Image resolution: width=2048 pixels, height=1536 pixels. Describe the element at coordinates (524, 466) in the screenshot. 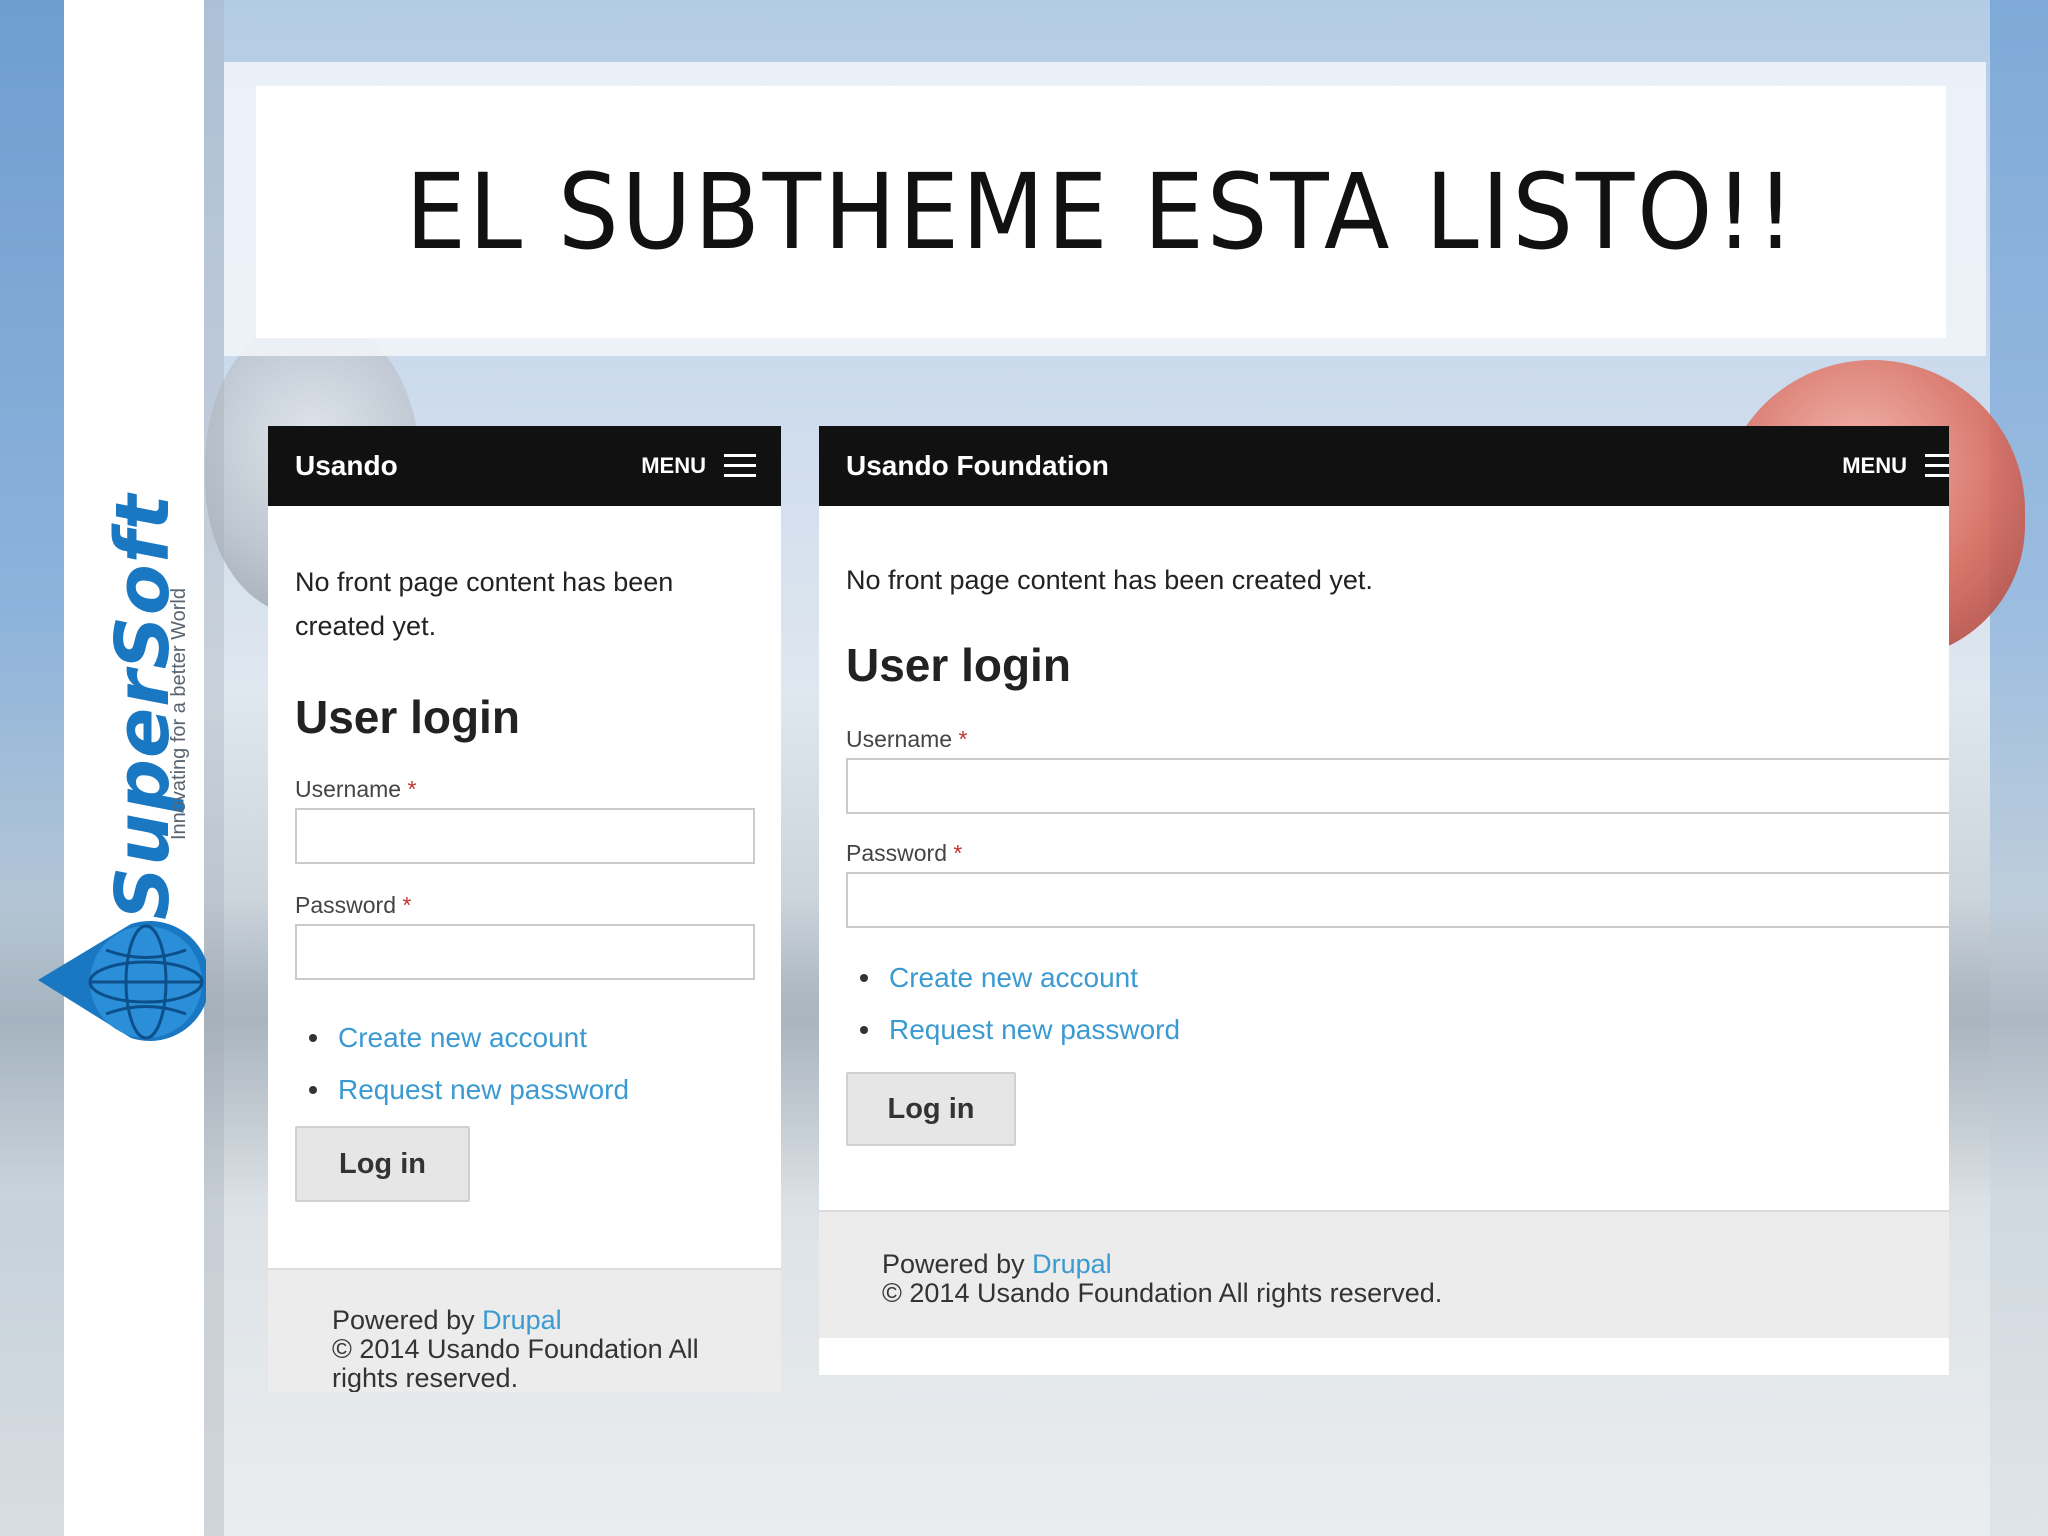

I see `top-bar: Usando MENU` at that location.